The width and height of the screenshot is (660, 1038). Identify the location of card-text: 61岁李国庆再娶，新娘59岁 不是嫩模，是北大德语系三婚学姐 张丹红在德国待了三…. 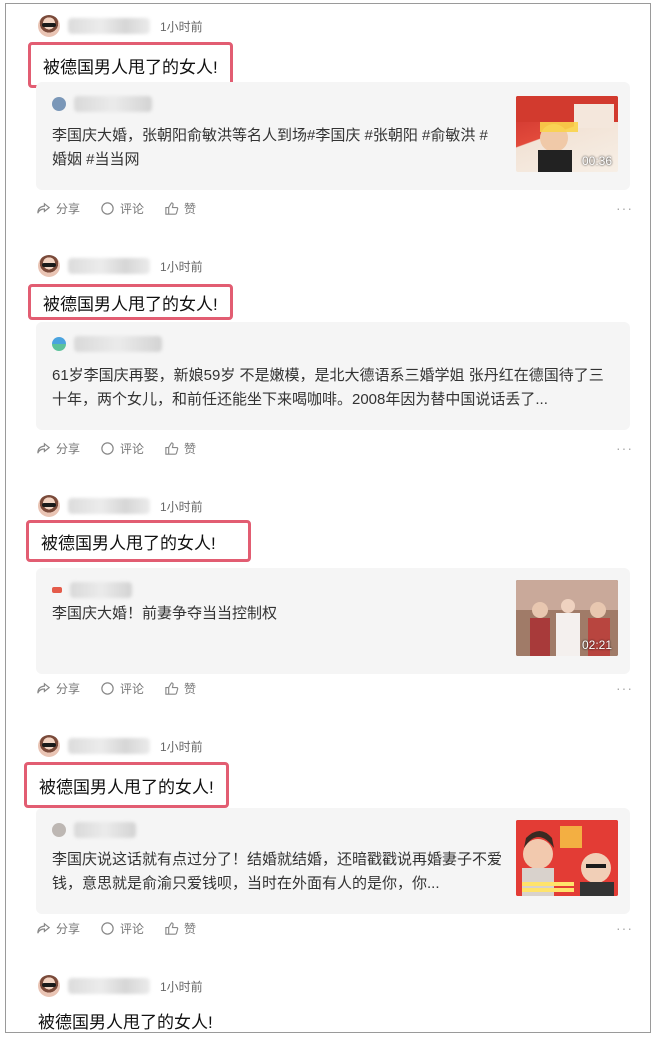
(328, 387).